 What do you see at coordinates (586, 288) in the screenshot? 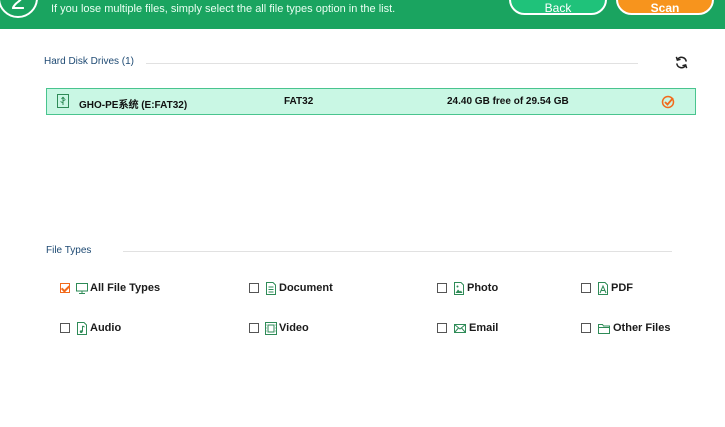
I see `filetype-pdf-checkbox` at bounding box center [586, 288].